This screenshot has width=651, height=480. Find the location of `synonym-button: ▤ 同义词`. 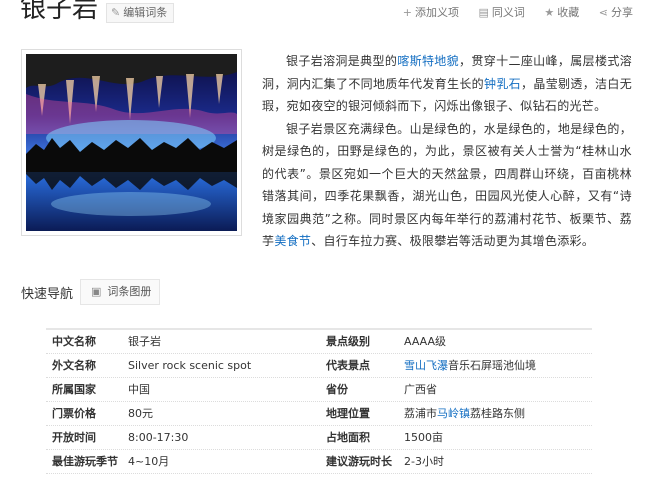

synonym-button: ▤ 同义词 is located at coordinates (502, 12).